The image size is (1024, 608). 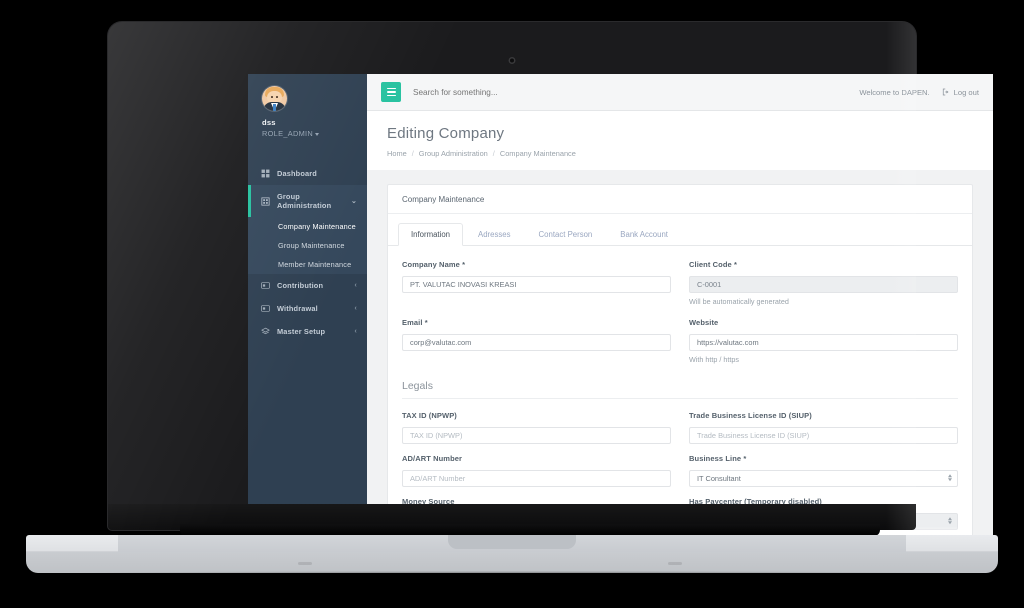 What do you see at coordinates (453, 153) in the screenshot?
I see `breadcrumb-group-administration: Group Administration` at bounding box center [453, 153].